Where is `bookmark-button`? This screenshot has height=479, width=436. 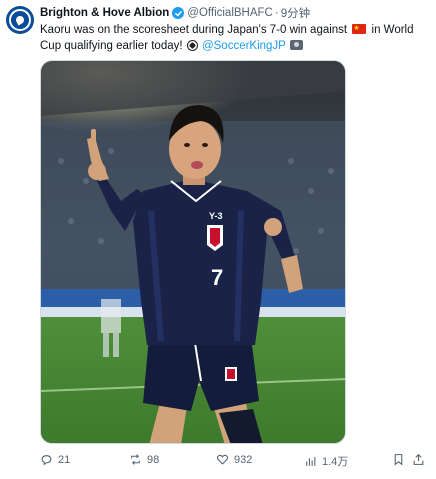
bookmark-button is located at coordinates (398, 459).